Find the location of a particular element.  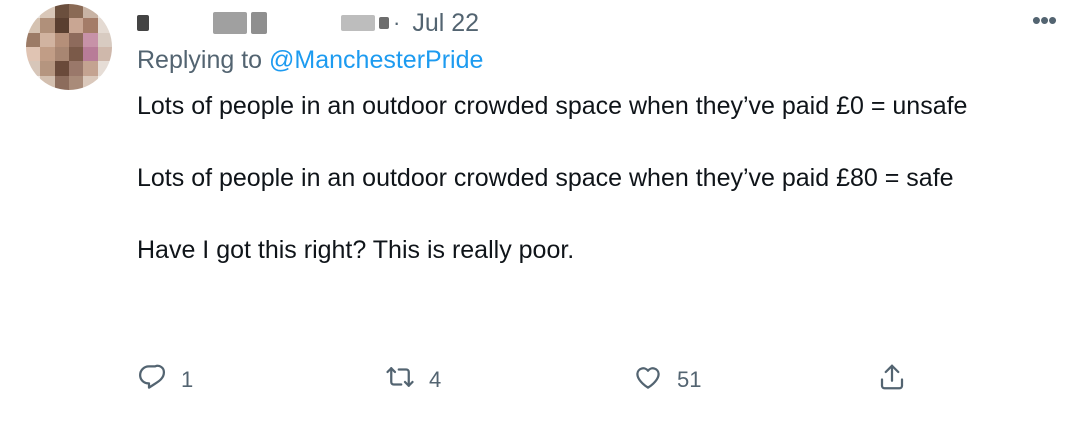

replying-to-label: Replying to is located at coordinates (200, 60).